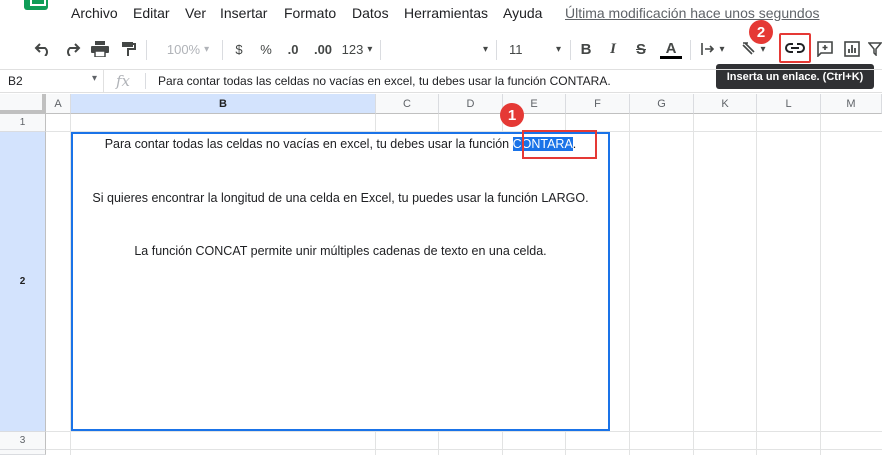 Image resolution: width=882 pixels, height=455 pixels. Describe the element at coordinates (471, 104) in the screenshot. I see `column-header-d: D` at that location.